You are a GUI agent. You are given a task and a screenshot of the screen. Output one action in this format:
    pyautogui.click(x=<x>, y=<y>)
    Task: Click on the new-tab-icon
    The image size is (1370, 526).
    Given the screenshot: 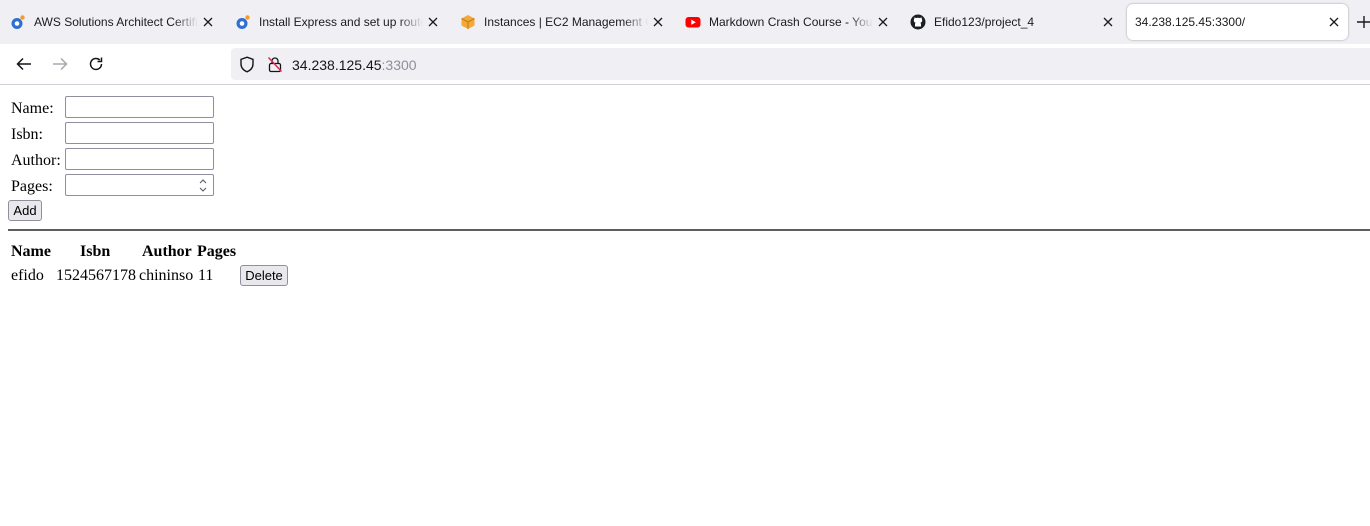 What is the action you would take?
    pyautogui.click(x=1363, y=22)
    